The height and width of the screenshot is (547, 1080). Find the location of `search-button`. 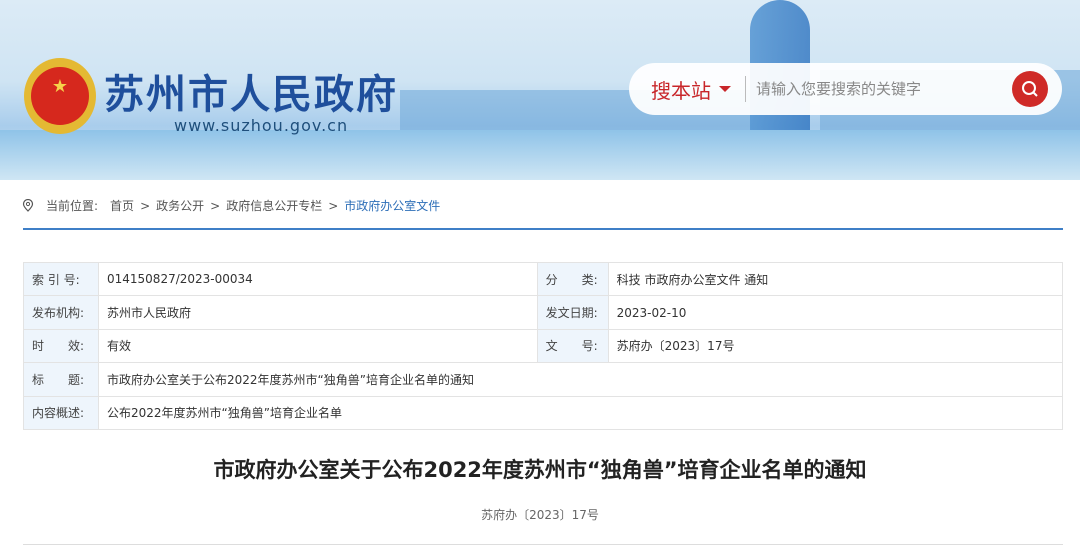

search-button is located at coordinates (1030, 89).